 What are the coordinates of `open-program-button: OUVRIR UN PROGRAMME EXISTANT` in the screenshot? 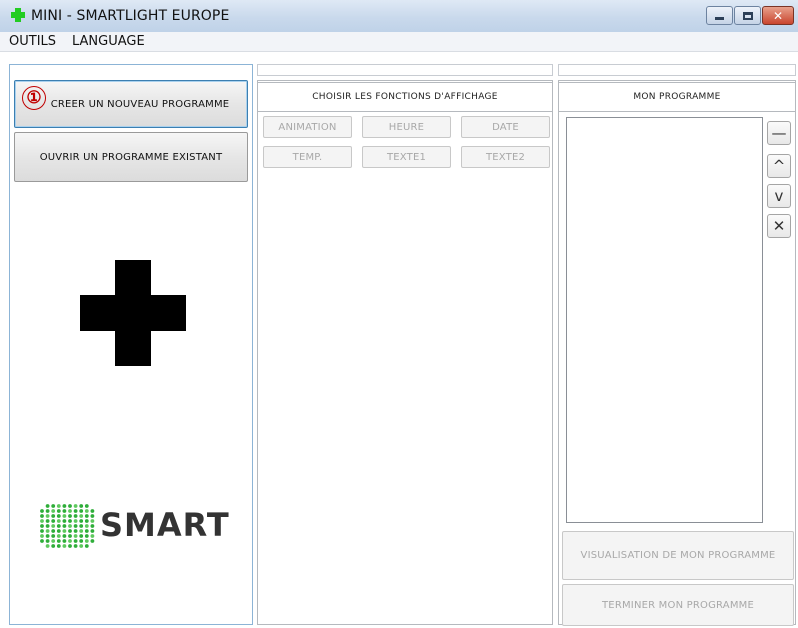 It's located at (131, 157).